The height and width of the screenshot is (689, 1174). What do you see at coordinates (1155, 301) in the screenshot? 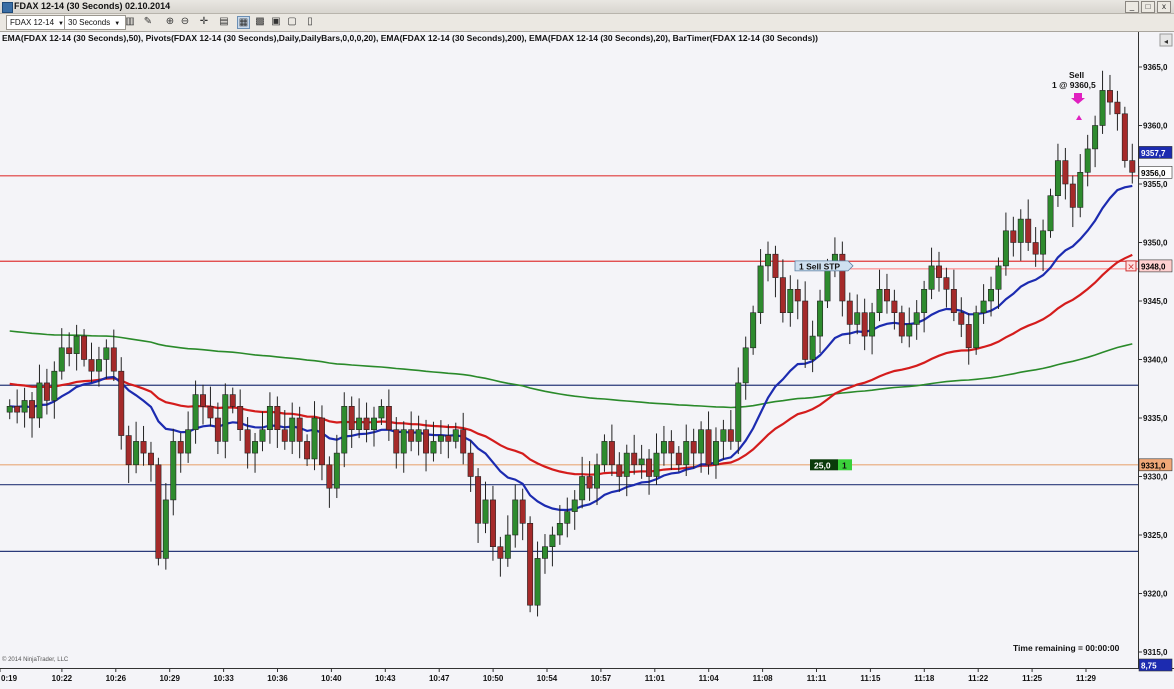
I see `y-tick-label: 9345,0` at bounding box center [1155, 301].